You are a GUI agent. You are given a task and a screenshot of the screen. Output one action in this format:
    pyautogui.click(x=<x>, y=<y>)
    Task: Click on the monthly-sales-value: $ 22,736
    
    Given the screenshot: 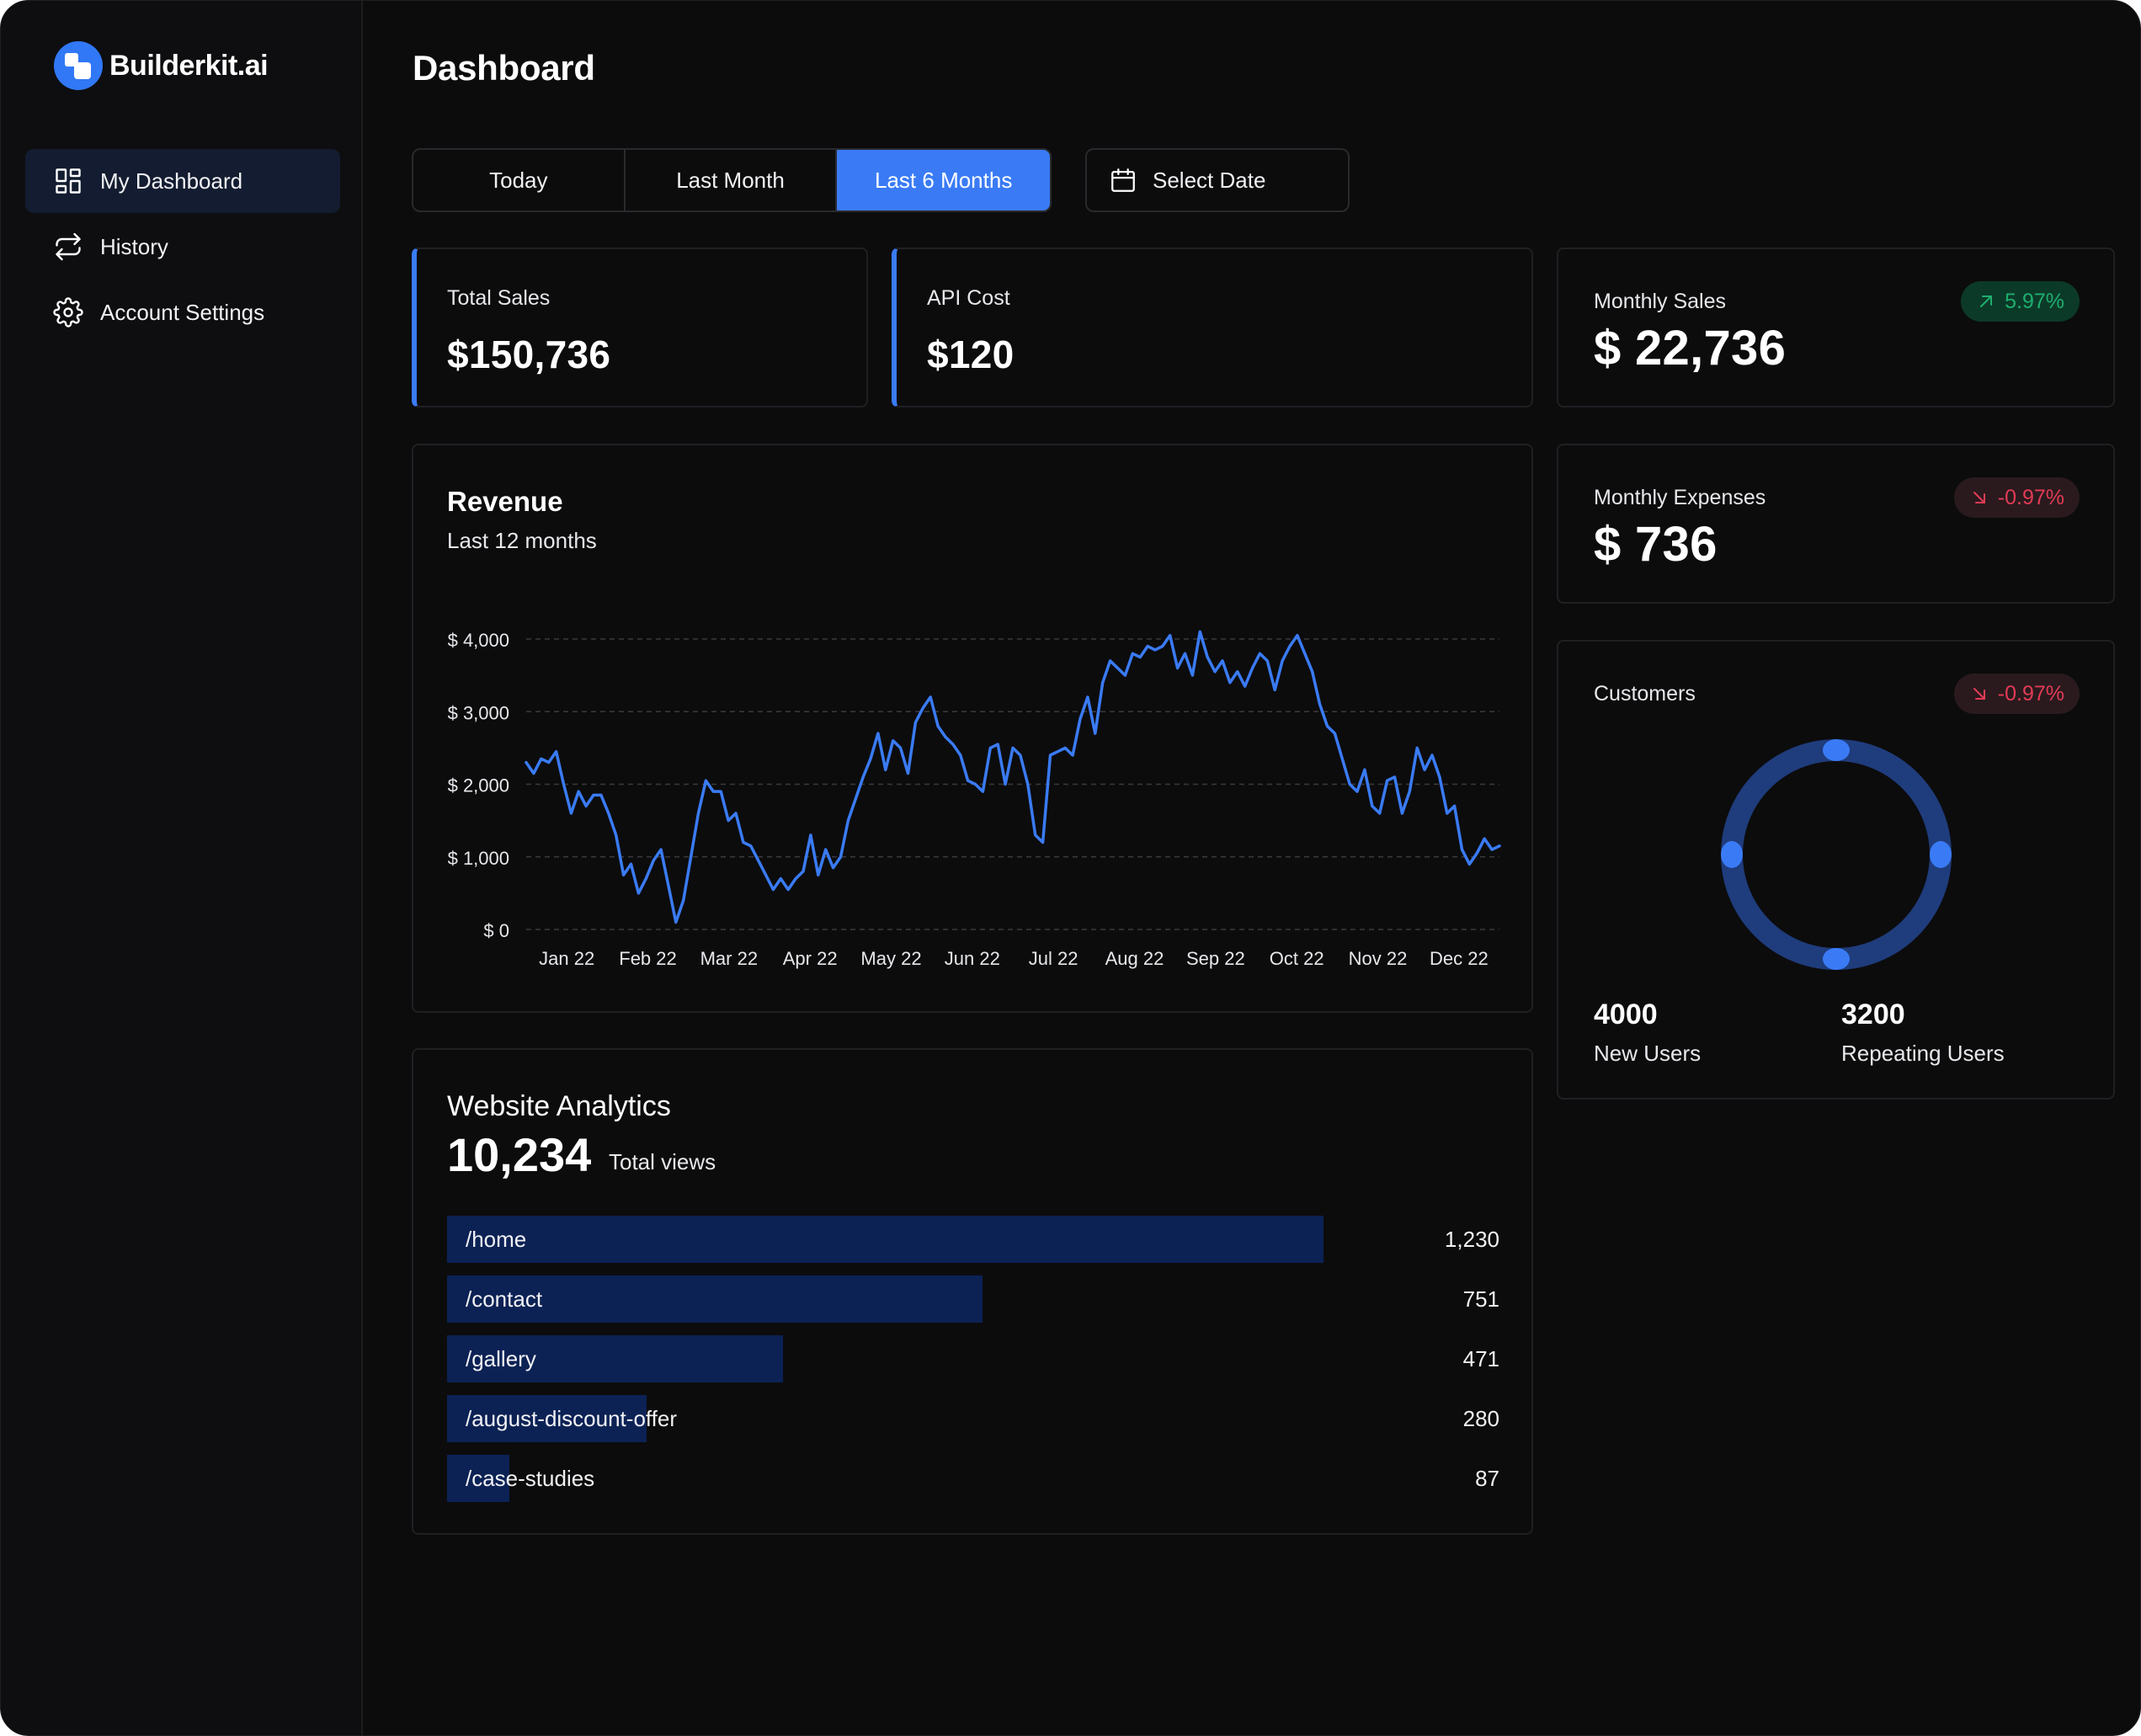 What is the action you would take?
    pyautogui.click(x=1690, y=348)
    